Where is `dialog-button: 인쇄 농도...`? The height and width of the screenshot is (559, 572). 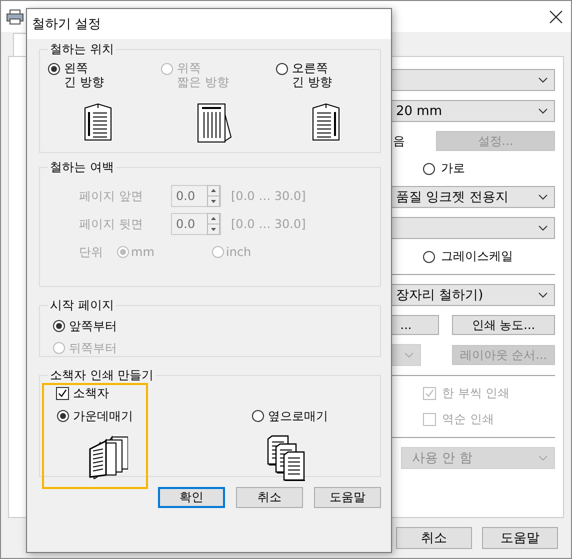
dialog-button: 인쇄 농도... is located at coordinates (503, 325).